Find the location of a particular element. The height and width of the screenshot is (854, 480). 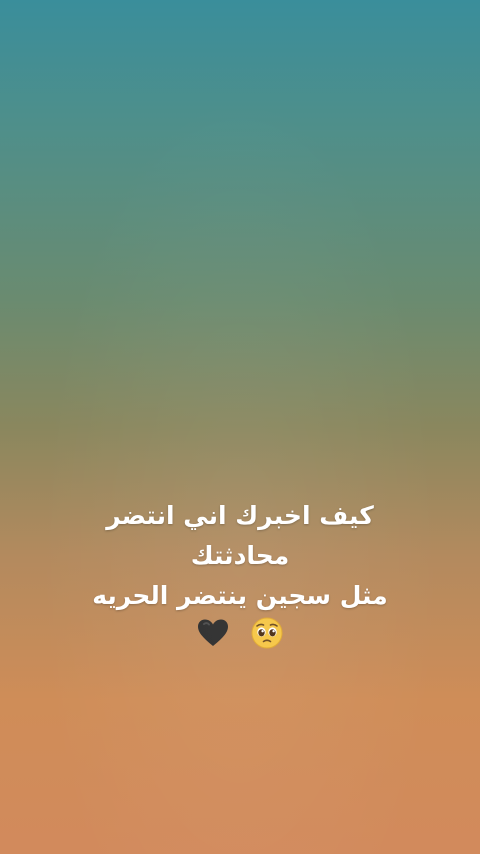

pleading-face-icon is located at coordinates (267, 639).